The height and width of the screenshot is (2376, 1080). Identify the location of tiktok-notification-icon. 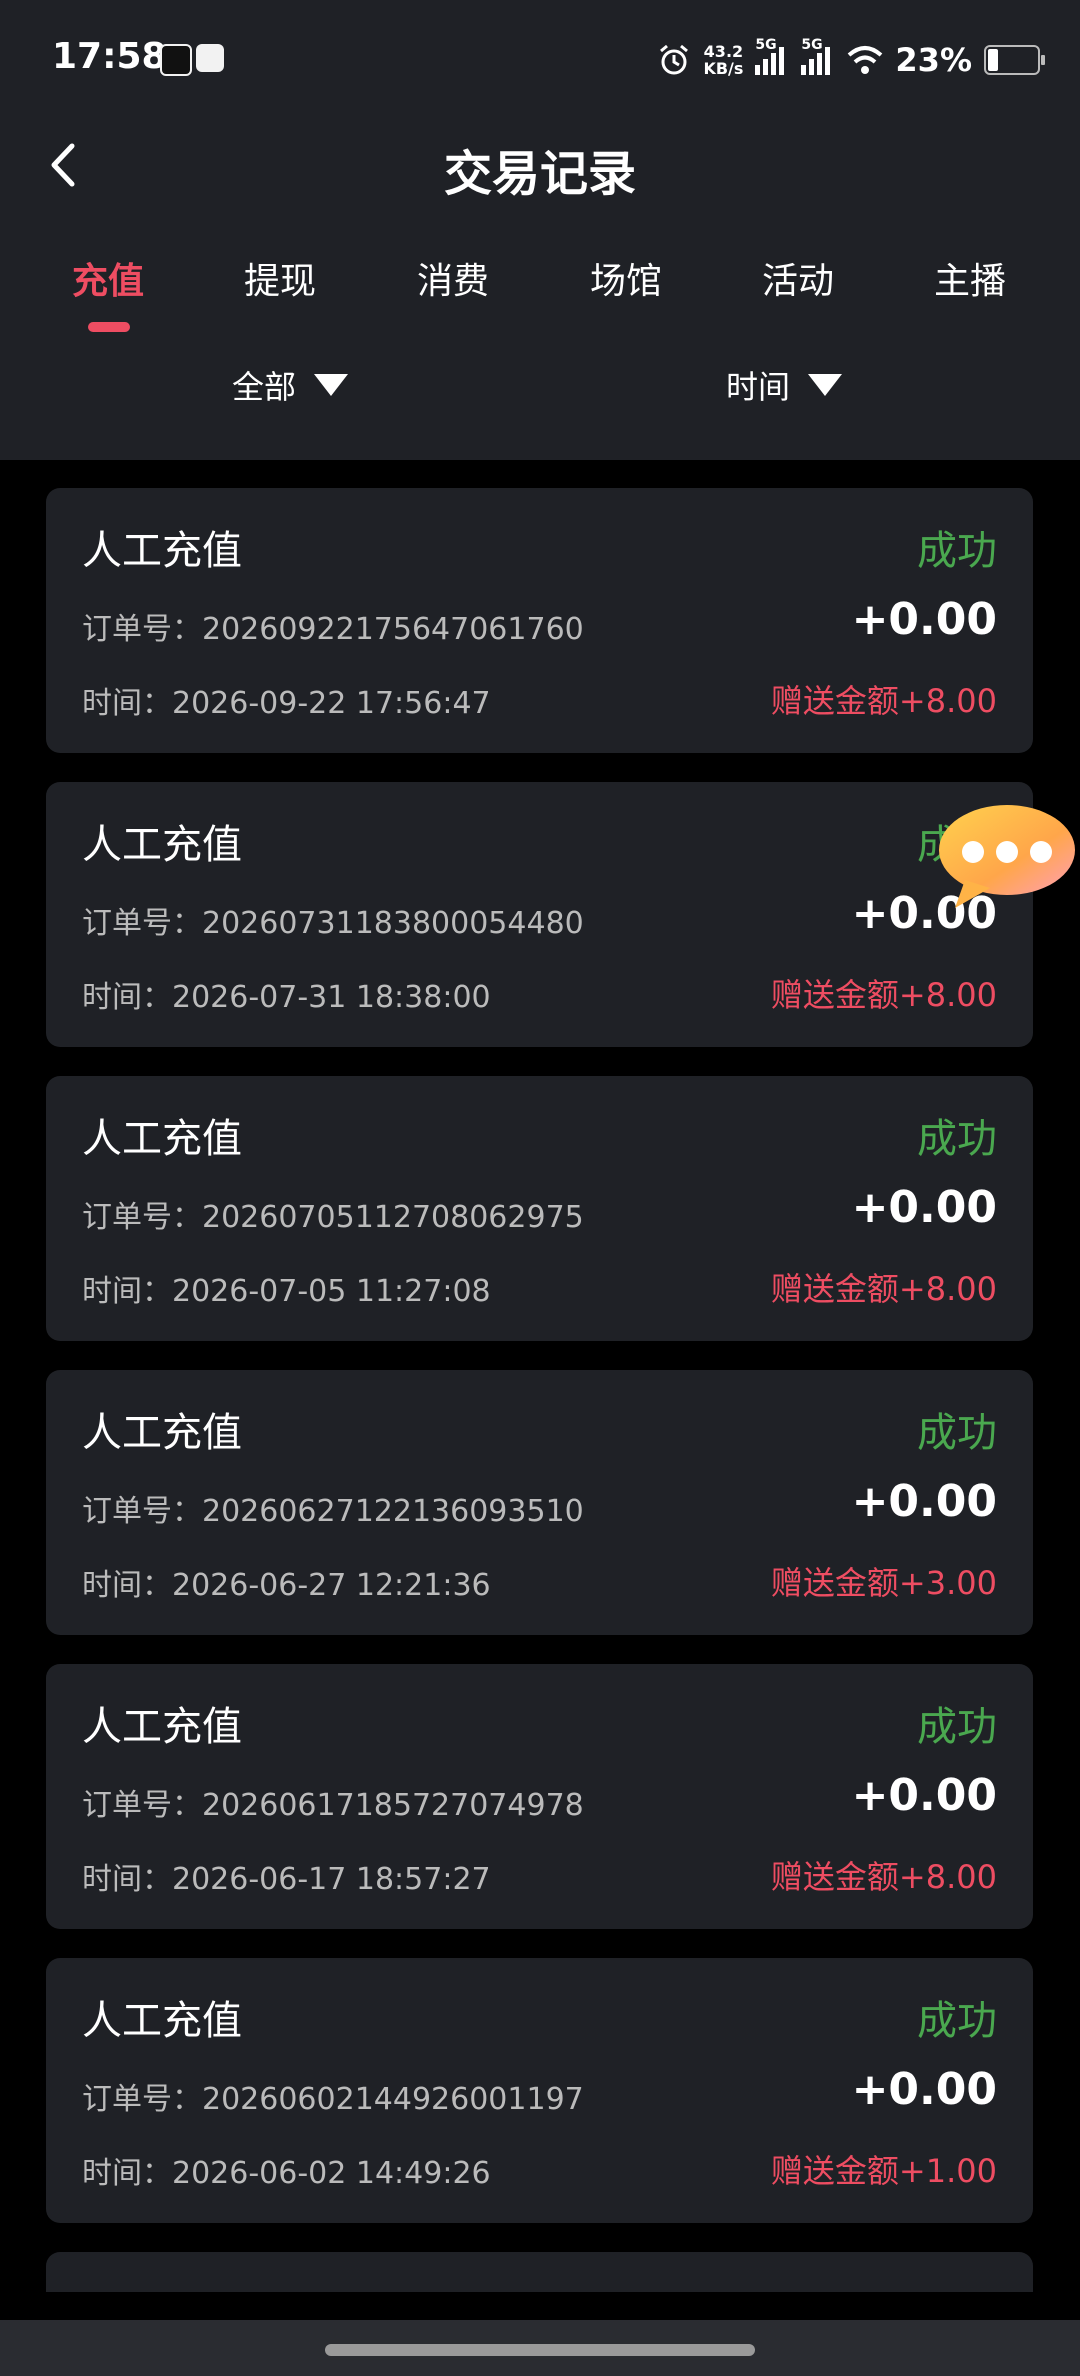
(176, 60).